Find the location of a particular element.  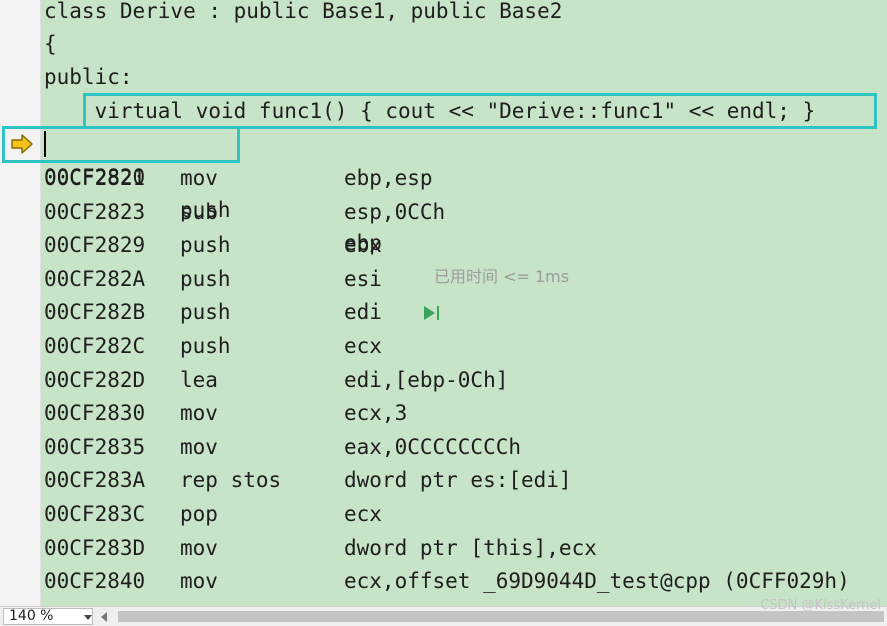

instruction-operand: ecx,3 is located at coordinates (376, 413).